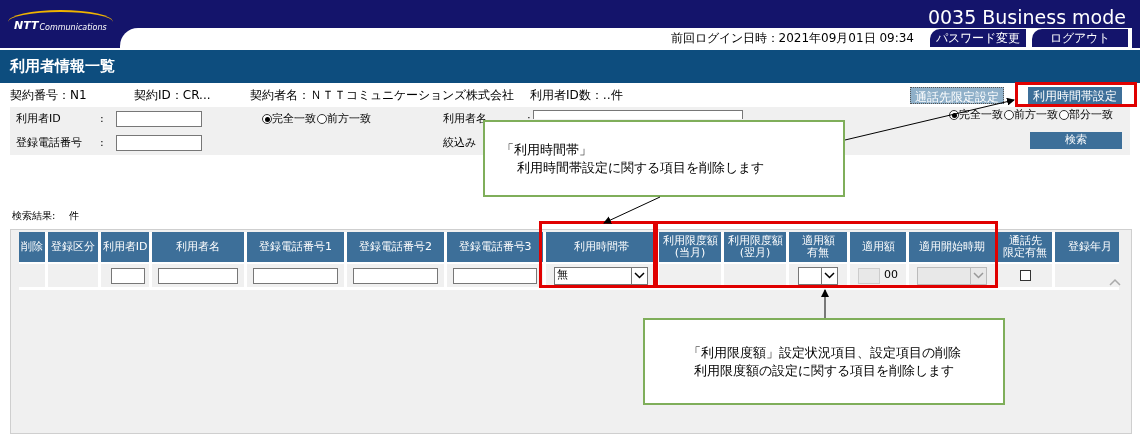  Describe the element at coordinates (74, 215) in the screenshot. I see `result-count: 件` at that location.